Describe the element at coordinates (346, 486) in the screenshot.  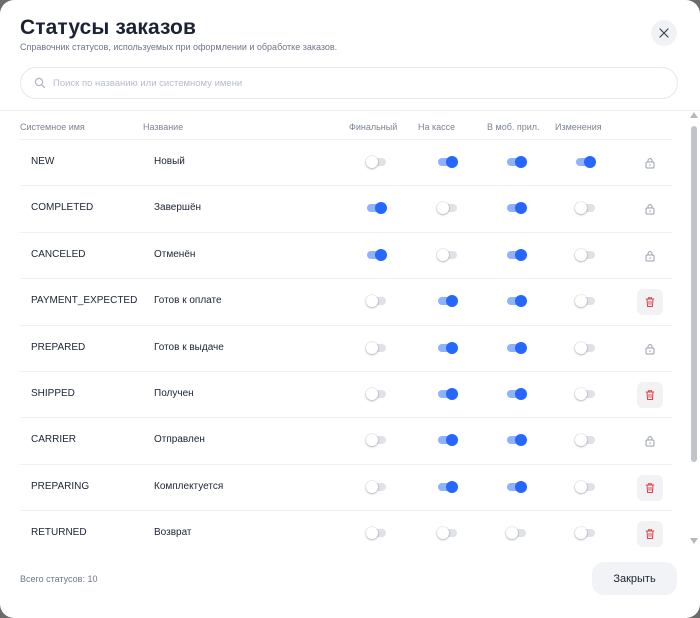
I see `table-row: PREPARING Комплектуется` at that location.